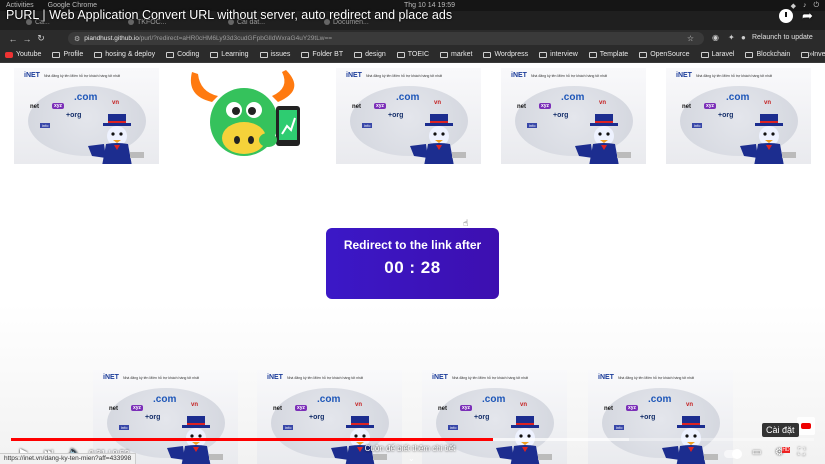 This screenshot has height=464, width=825. What do you see at coordinates (247, 116) in the screenshot?
I see `bull-mascot-image` at bounding box center [247, 116].